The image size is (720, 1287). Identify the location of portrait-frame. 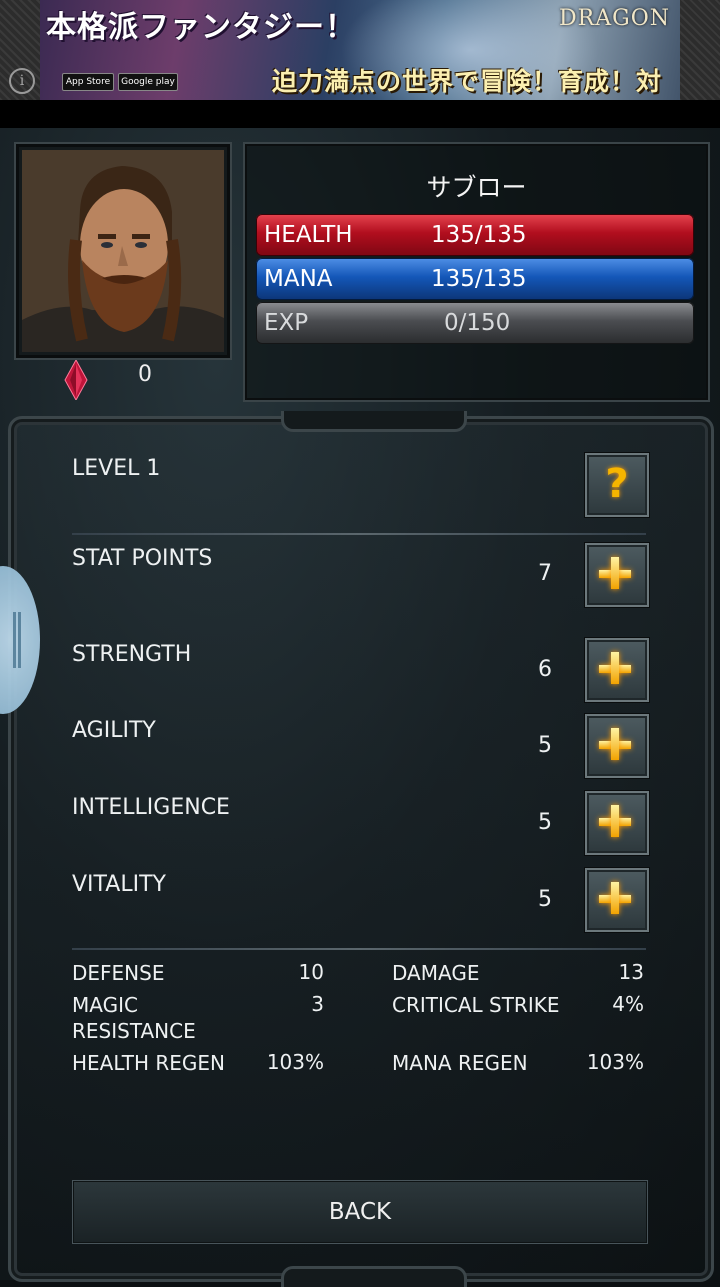
(123, 251).